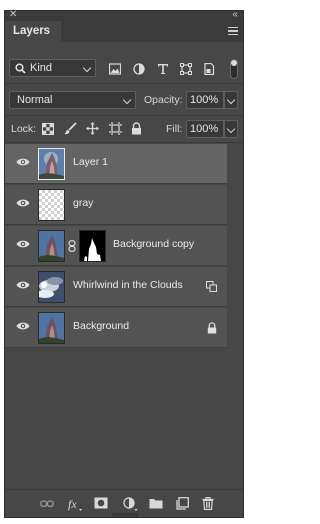 This screenshot has height=524, width=320. Describe the element at coordinates (116, 164) in the screenshot. I see `layer-row-layer-1: Layer 1` at that location.